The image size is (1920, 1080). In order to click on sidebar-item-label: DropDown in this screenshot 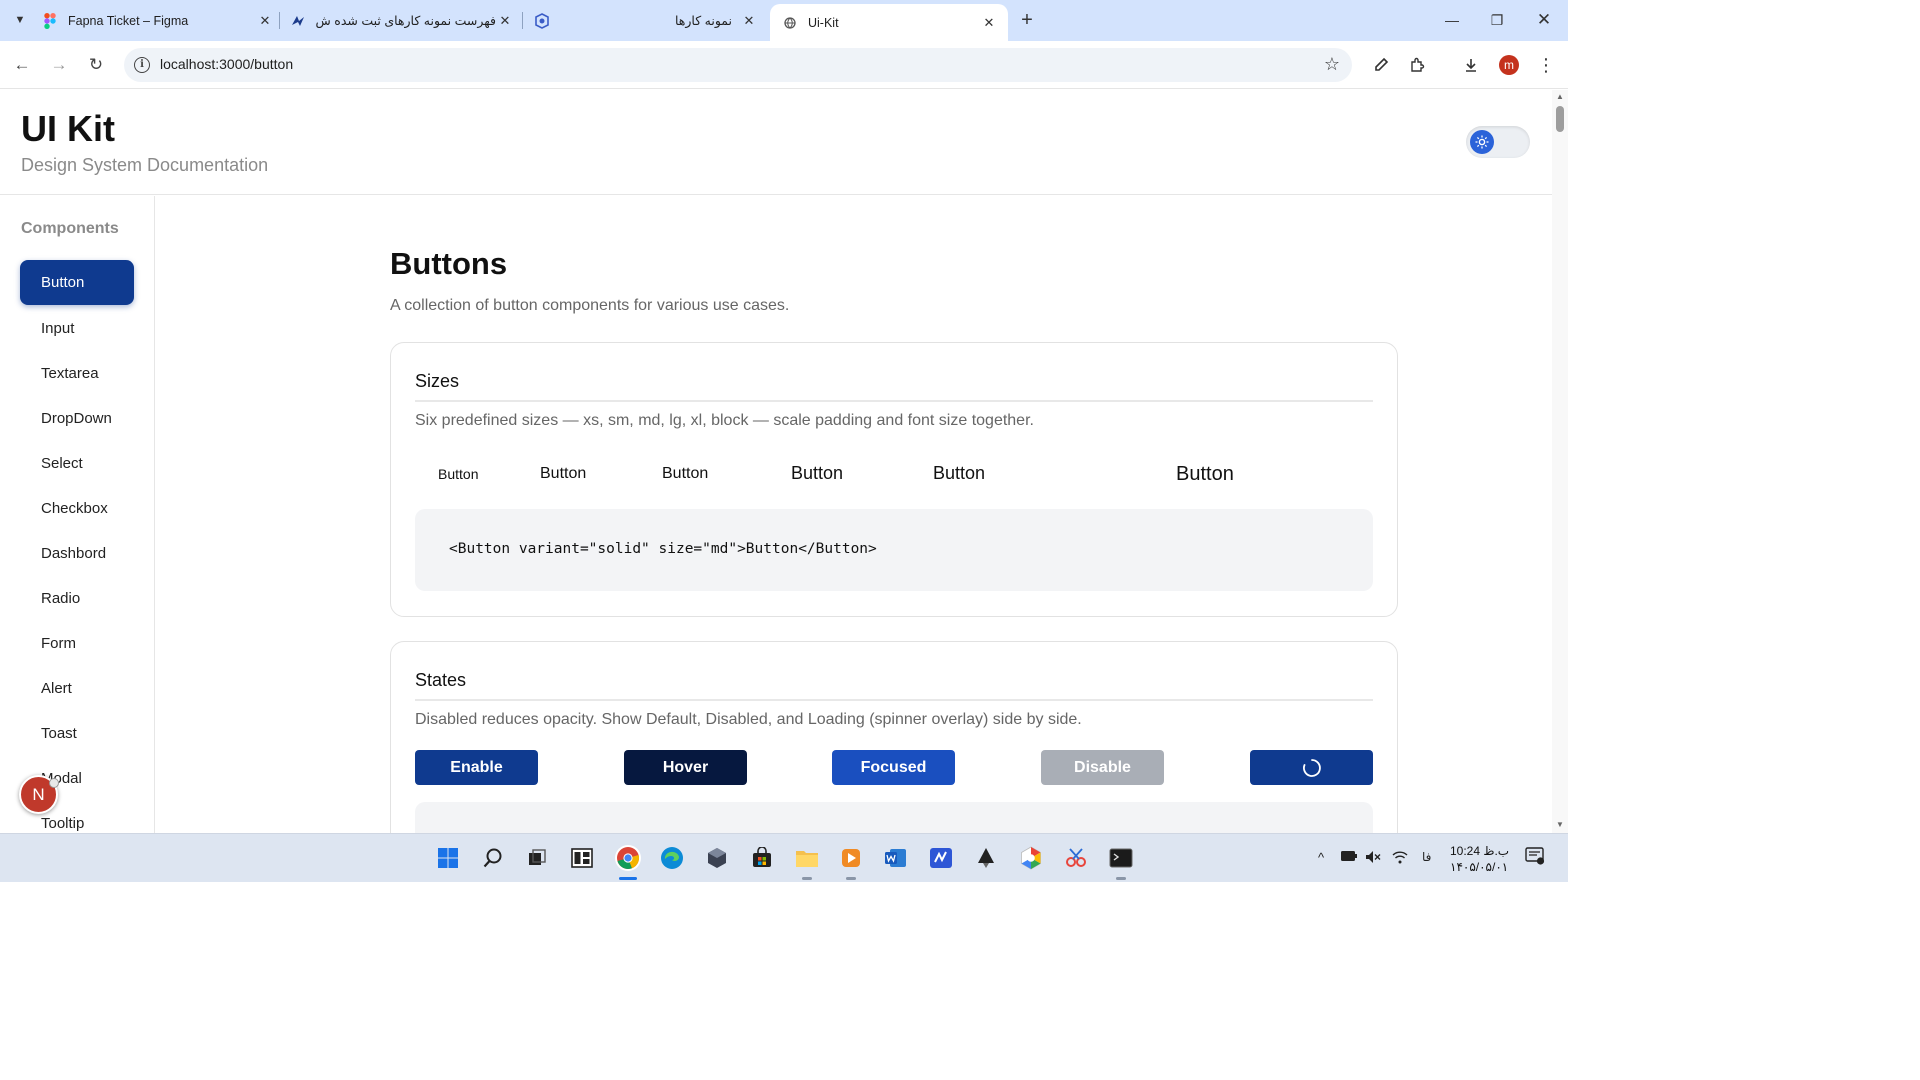, I will do `click(76, 418)`.